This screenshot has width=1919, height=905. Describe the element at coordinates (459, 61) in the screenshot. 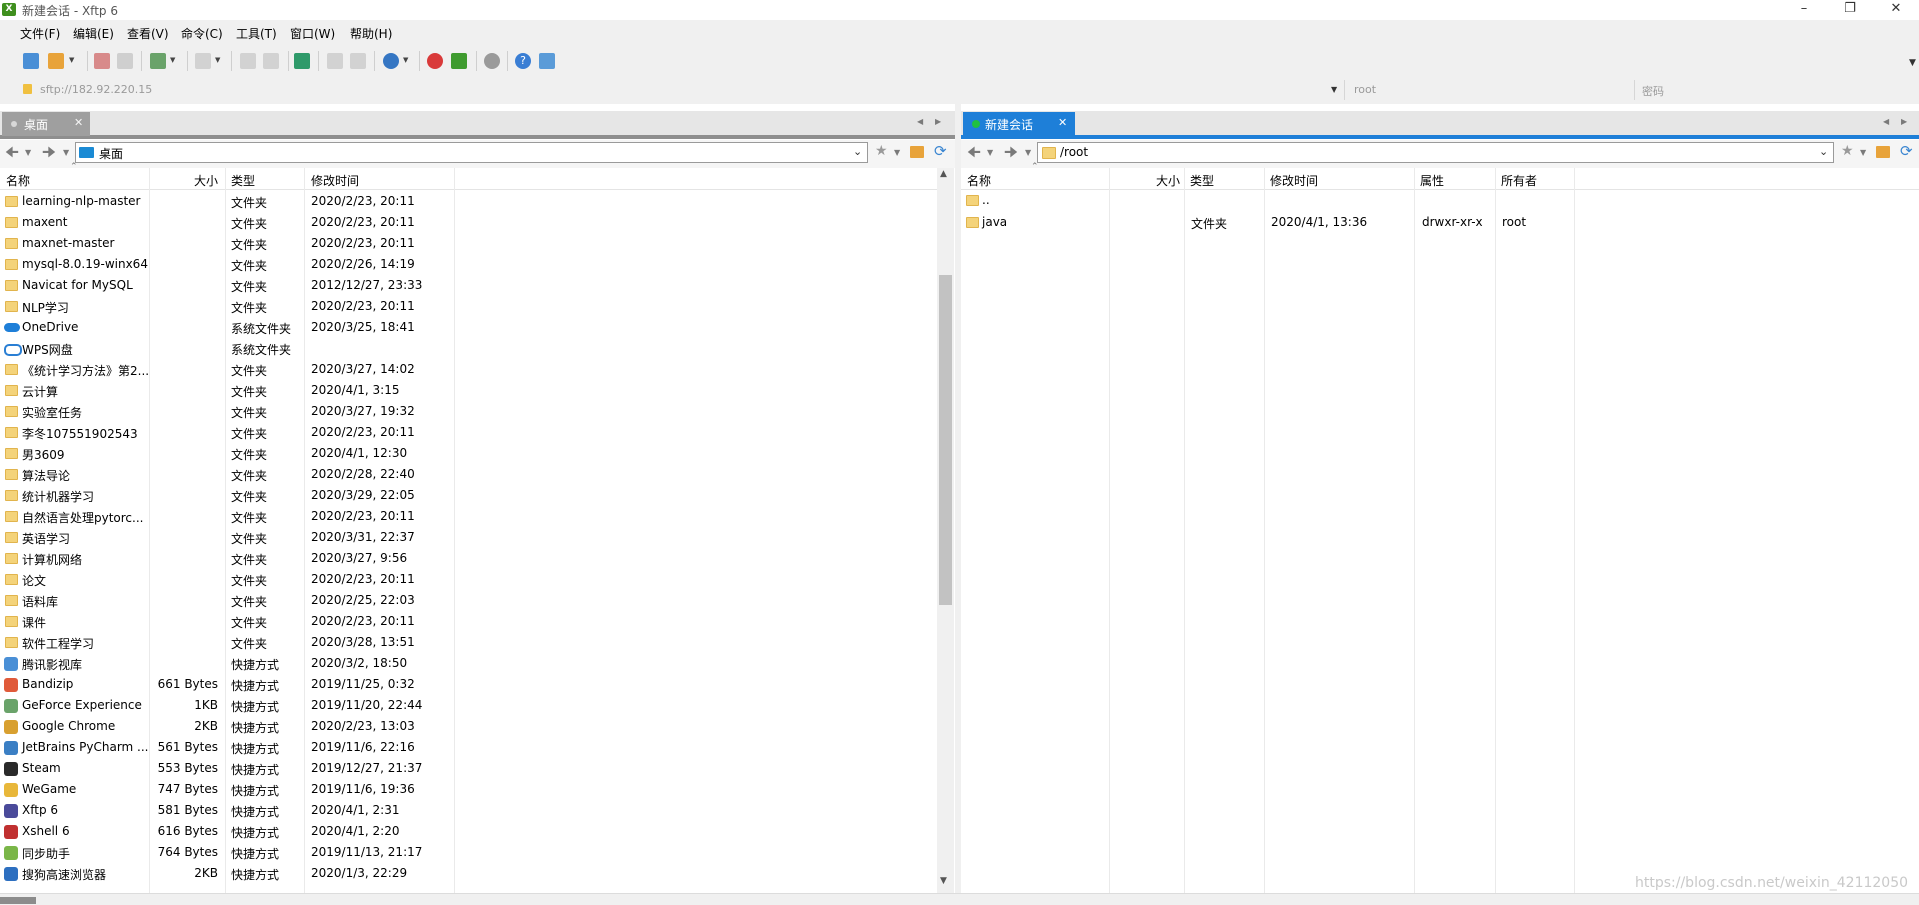

I see `xftp-icon` at that location.